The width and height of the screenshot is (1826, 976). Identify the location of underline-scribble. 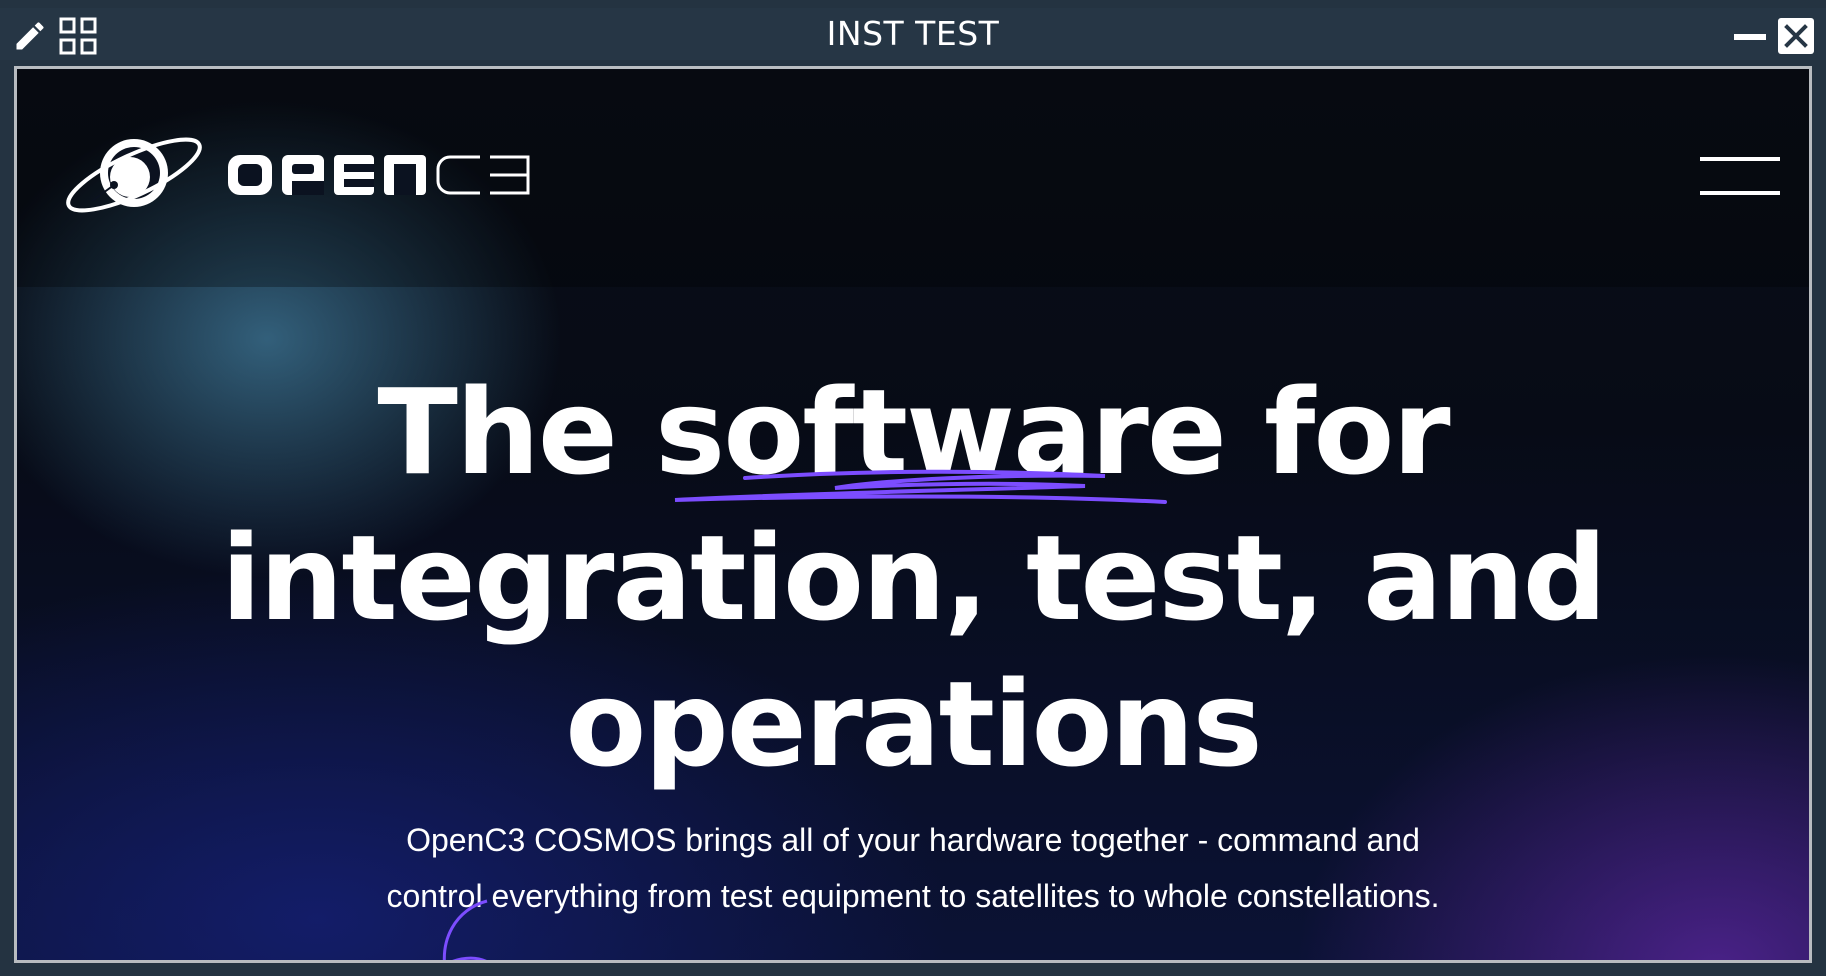
(920, 486).